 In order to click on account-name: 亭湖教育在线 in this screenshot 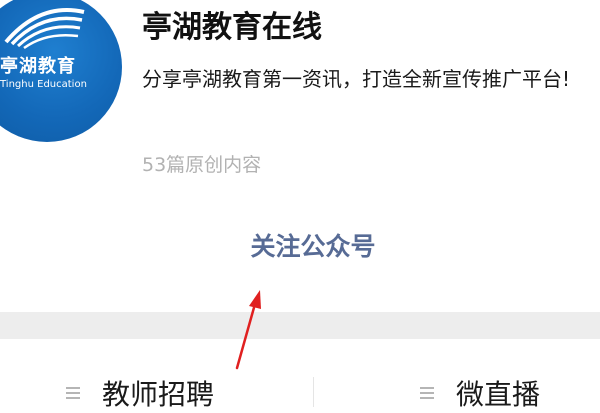, I will do `click(232, 27)`.